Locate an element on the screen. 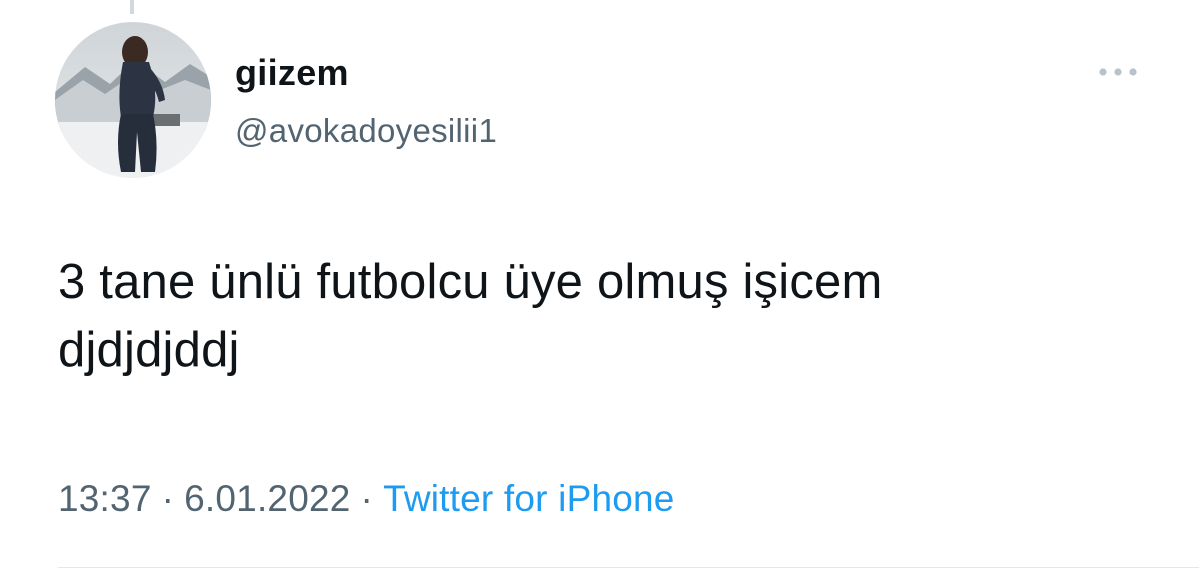  avatar is located at coordinates (133, 100).